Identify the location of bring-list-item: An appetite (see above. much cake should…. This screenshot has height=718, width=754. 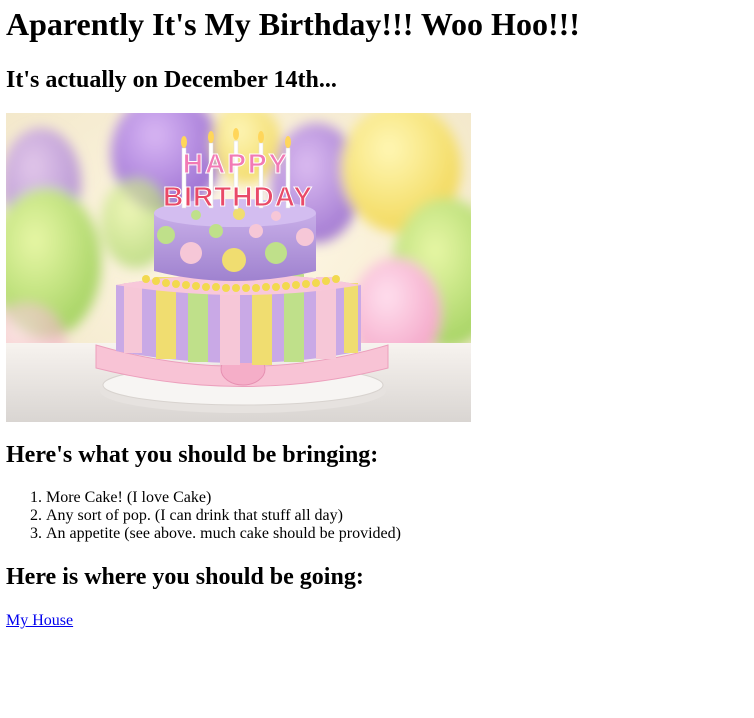
(397, 534).